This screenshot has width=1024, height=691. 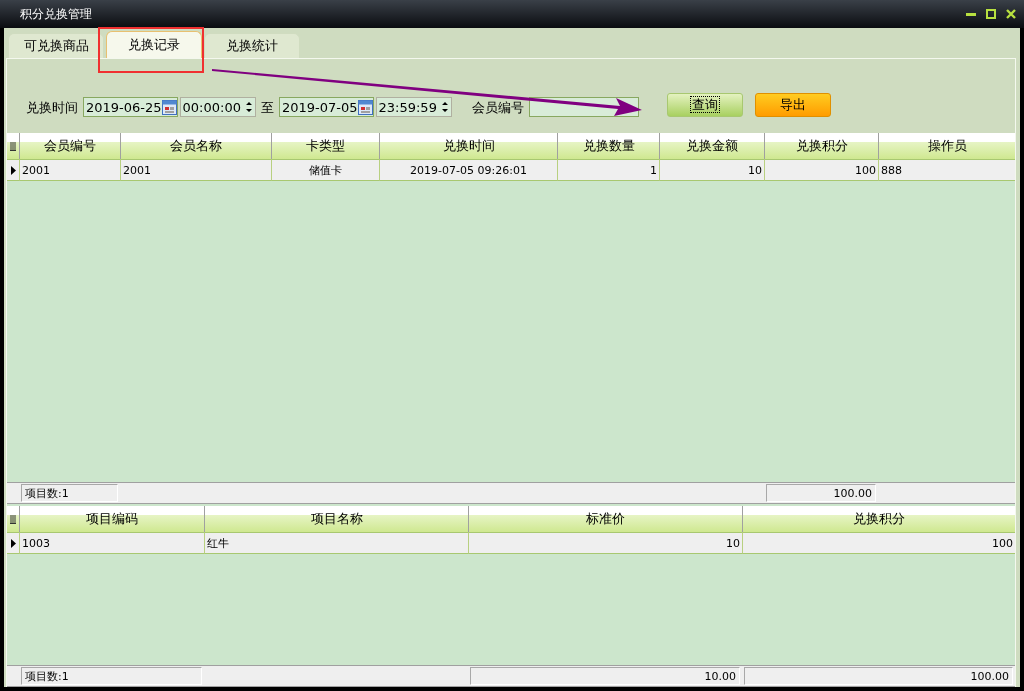 I want to click on export-button: 导出, so click(x=792, y=105).